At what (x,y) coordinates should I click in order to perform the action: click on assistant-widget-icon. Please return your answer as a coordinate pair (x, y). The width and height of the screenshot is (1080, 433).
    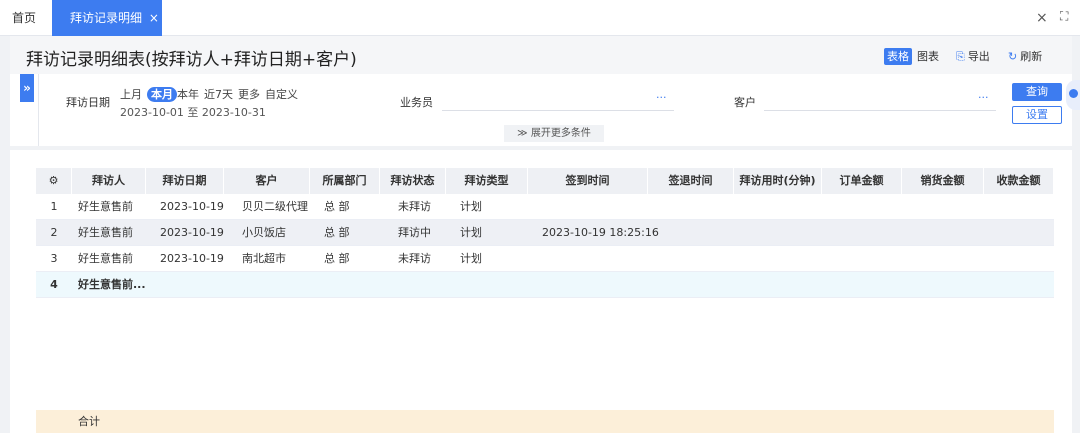
    Looking at the image, I should click on (1073, 95).